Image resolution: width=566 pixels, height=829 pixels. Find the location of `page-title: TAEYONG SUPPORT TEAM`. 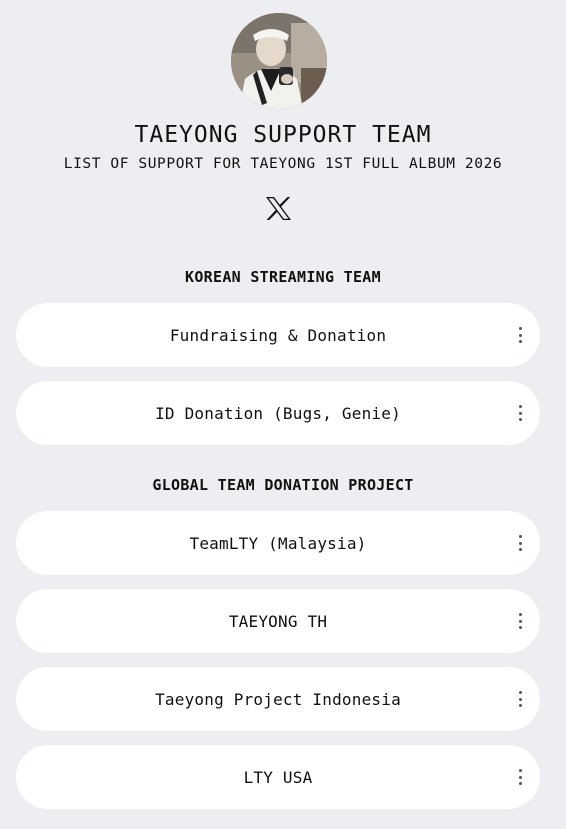

page-title: TAEYONG SUPPORT TEAM is located at coordinates (283, 135).